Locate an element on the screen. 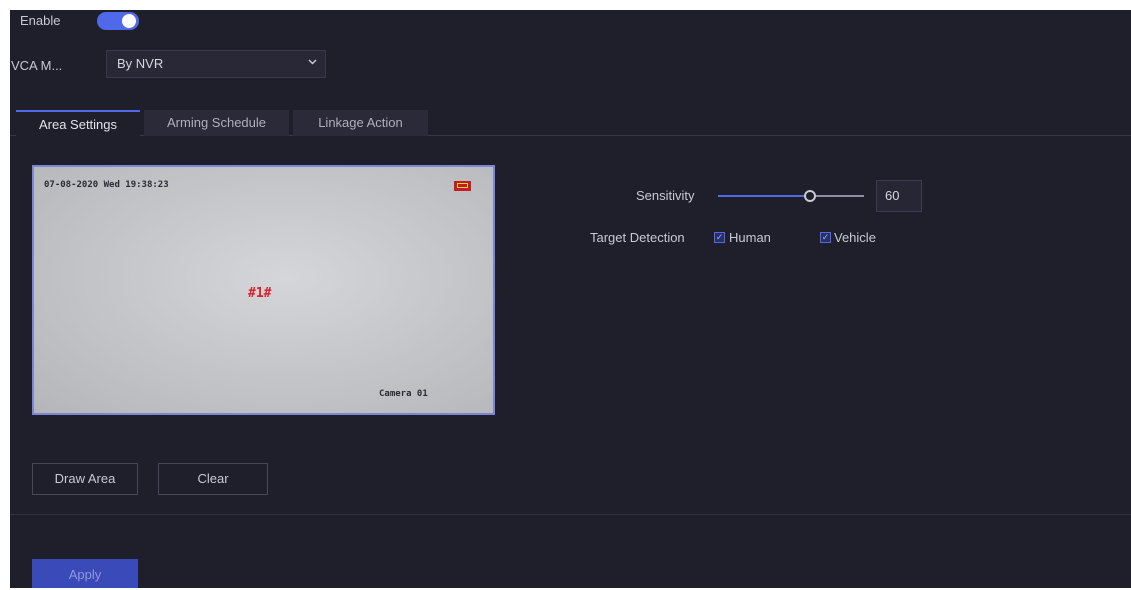 The height and width of the screenshot is (590, 1131). human-label: Human is located at coordinates (750, 237).